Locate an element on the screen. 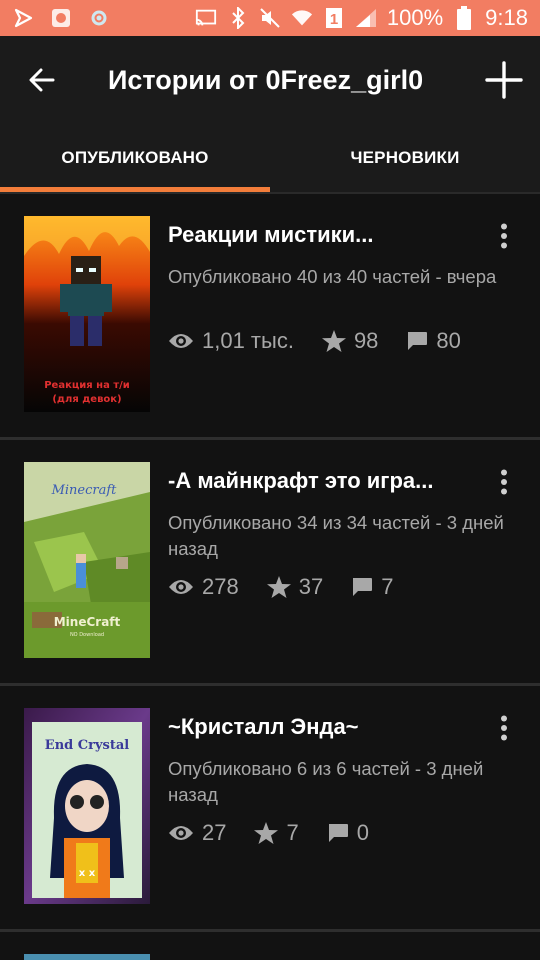 The width and height of the screenshot is (540, 960). votes-count: 98 is located at coordinates (366, 340).